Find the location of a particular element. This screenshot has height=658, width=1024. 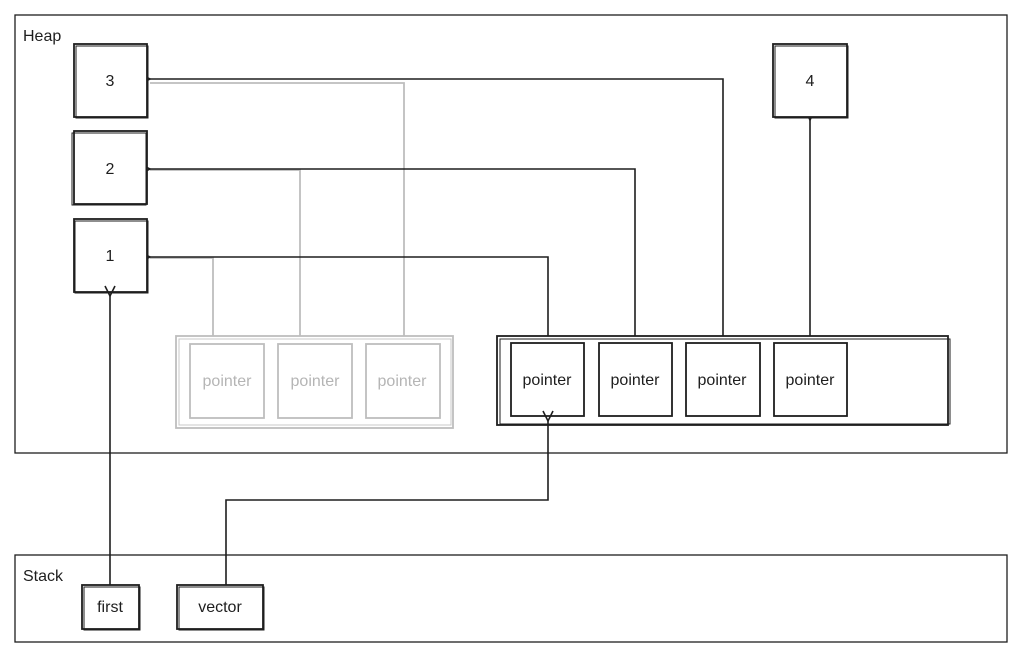

old-vector-buffer: pointer pointer pointer is located at coordinates (314, 382).